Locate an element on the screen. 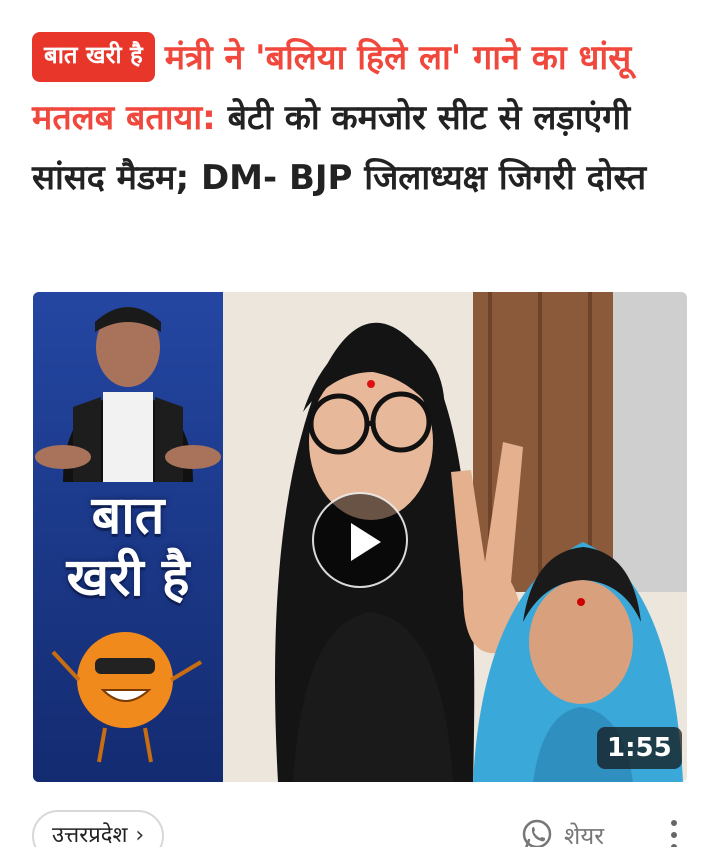  share-label: शेयर is located at coordinates (584, 834).